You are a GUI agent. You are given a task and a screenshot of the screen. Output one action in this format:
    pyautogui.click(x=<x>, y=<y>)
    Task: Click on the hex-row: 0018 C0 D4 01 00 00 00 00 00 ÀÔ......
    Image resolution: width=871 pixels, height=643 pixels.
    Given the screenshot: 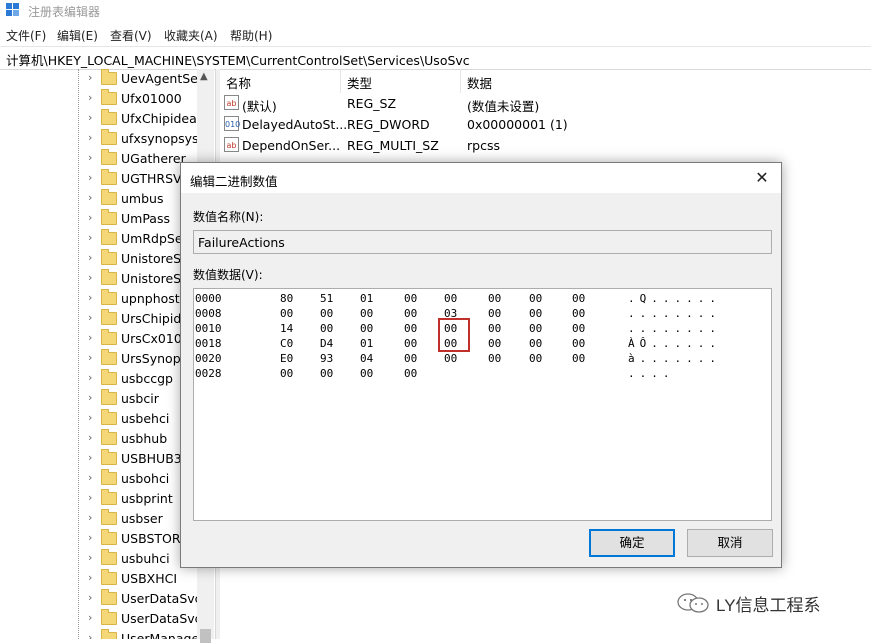 What is the action you would take?
    pyautogui.click(x=482, y=344)
    